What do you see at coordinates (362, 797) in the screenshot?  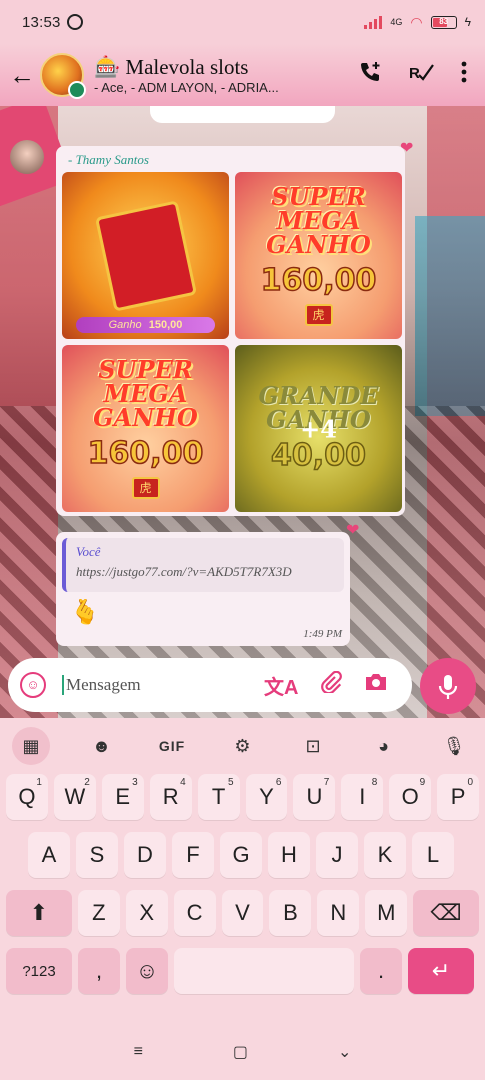 I see `key-i: I8` at bounding box center [362, 797].